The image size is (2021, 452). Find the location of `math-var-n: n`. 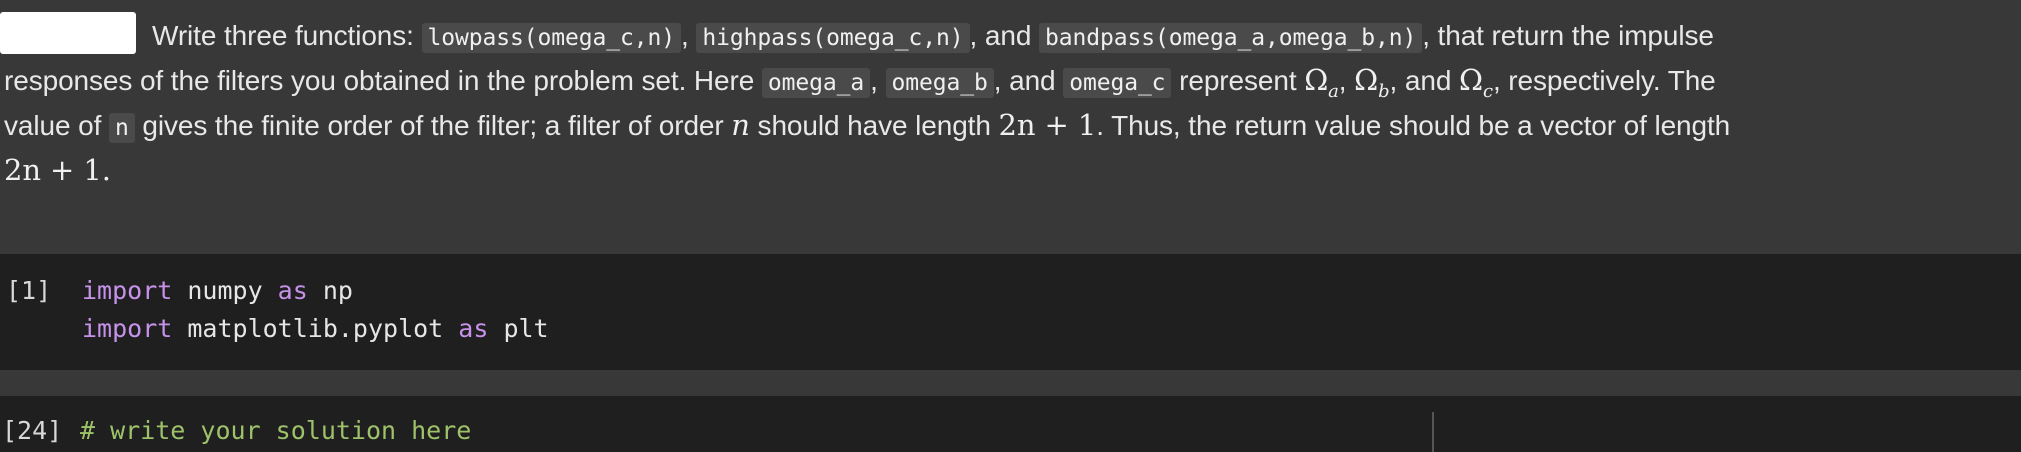

math-var-n: n is located at coordinates (740, 125).